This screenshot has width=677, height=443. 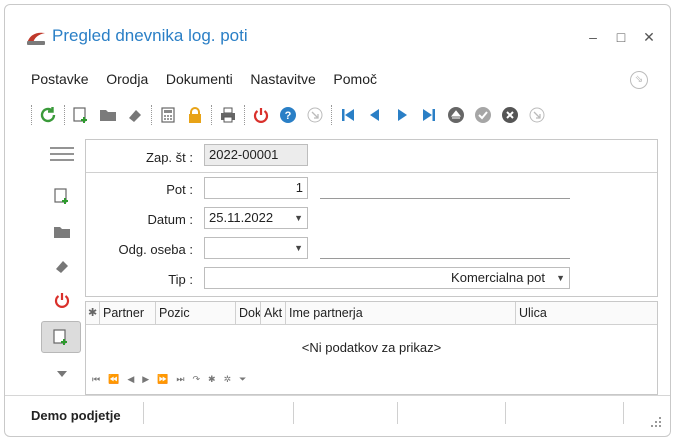 What do you see at coordinates (656, 422) in the screenshot?
I see `resize-grip-icon` at bounding box center [656, 422].